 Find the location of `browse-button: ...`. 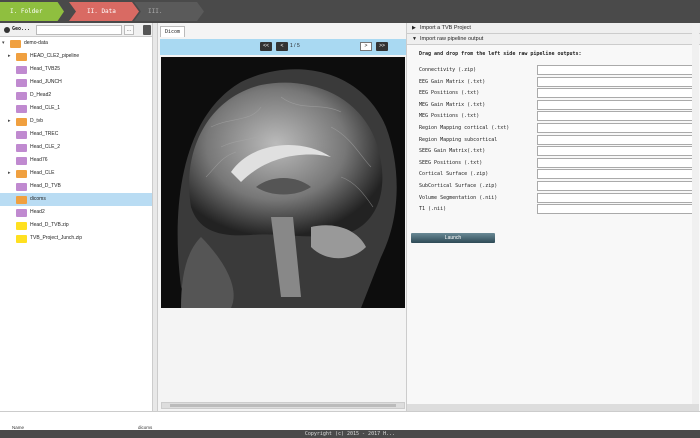

browse-button: ... is located at coordinates (129, 30).